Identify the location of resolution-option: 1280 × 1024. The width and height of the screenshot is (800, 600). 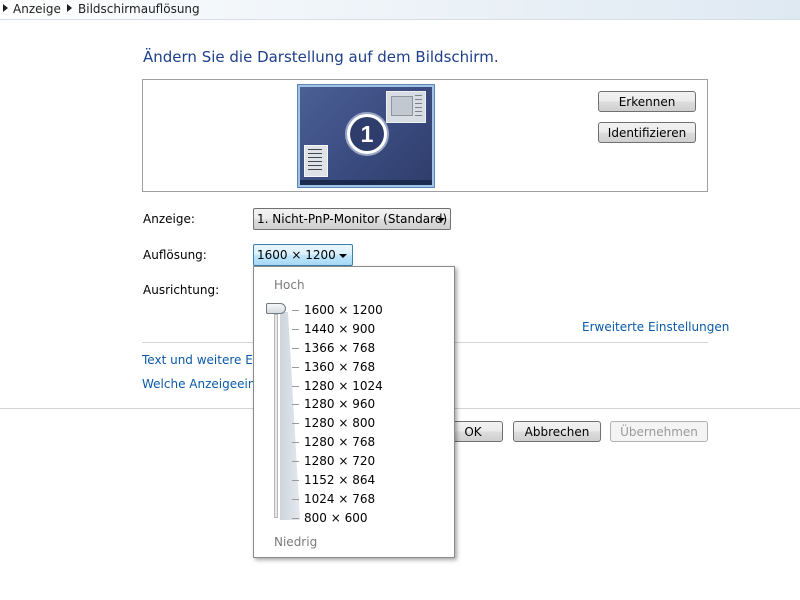
(368, 386).